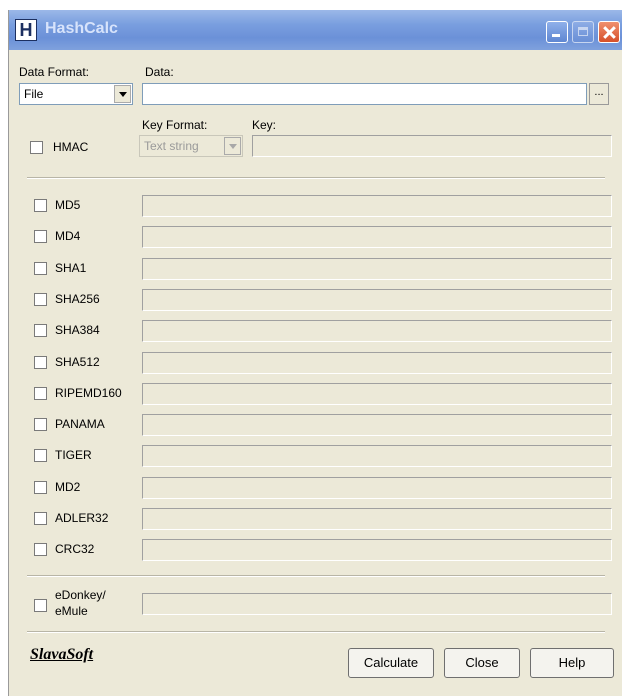  Describe the element at coordinates (377, 604) in the screenshot. I see `edonkey-output` at that location.